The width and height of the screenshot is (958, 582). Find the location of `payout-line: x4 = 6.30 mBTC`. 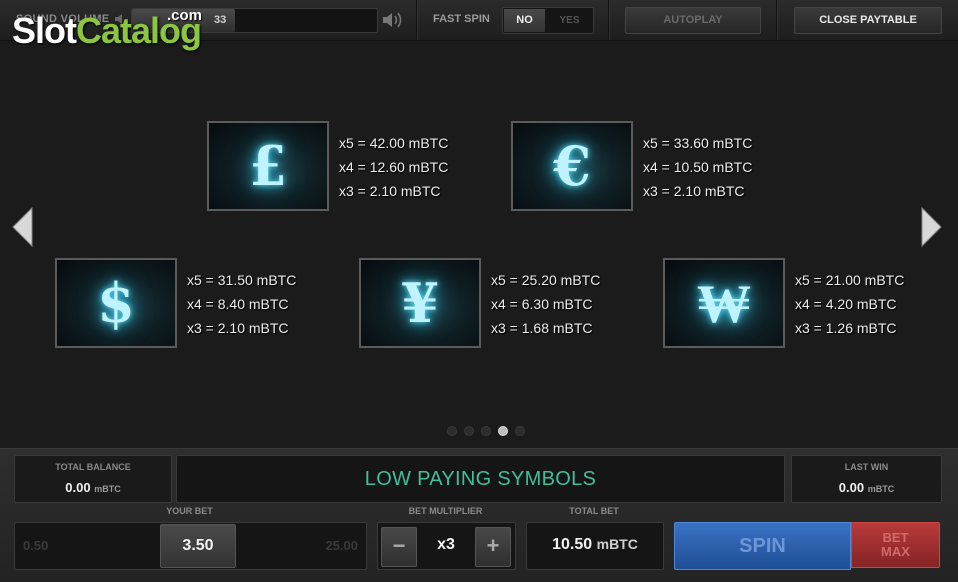

payout-line: x4 = 6.30 mBTC is located at coordinates (542, 304).